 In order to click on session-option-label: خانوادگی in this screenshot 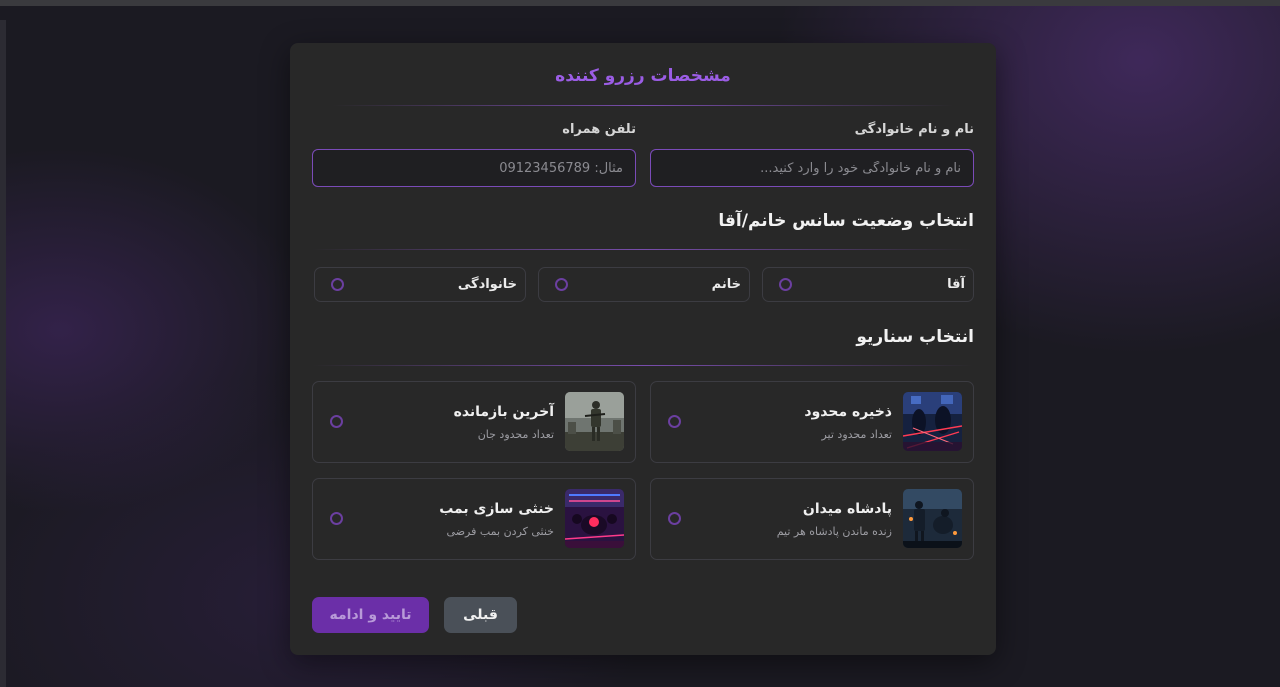, I will do `click(487, 284)`.